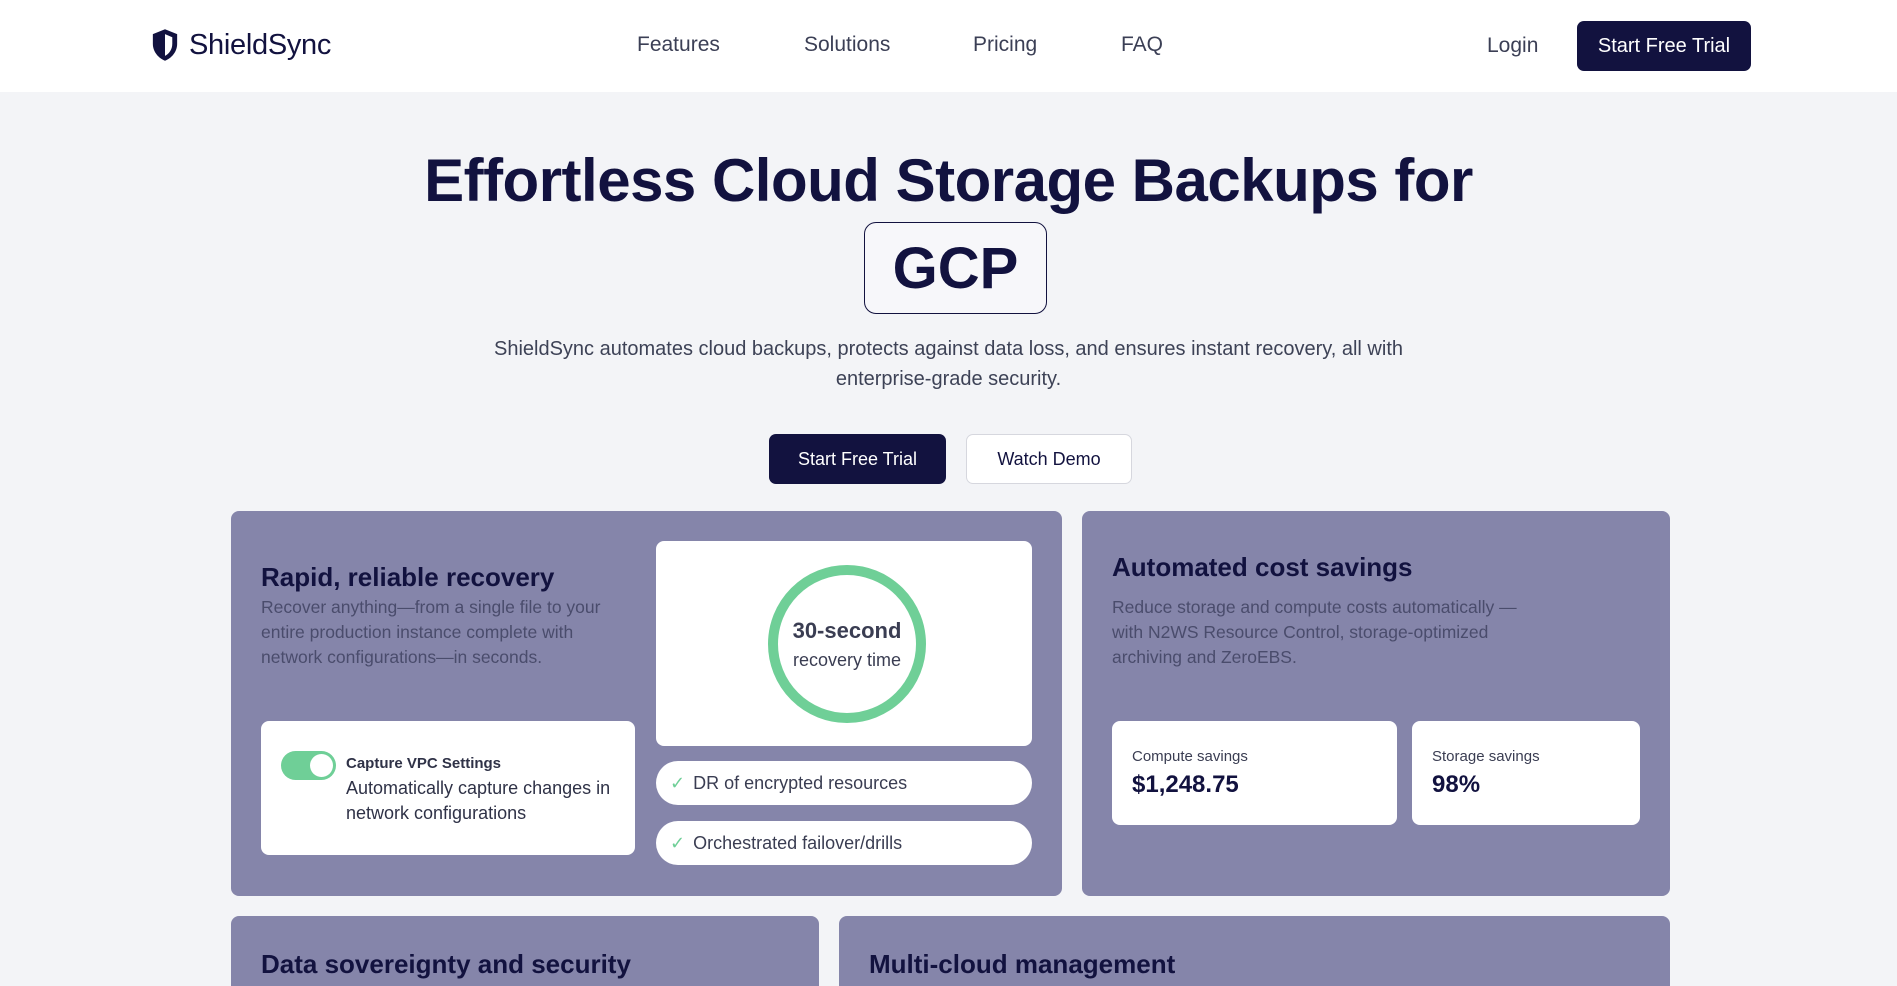  I want to click on compute-savings-stat: Compute savings $1,248.75, so click(1254, 773).